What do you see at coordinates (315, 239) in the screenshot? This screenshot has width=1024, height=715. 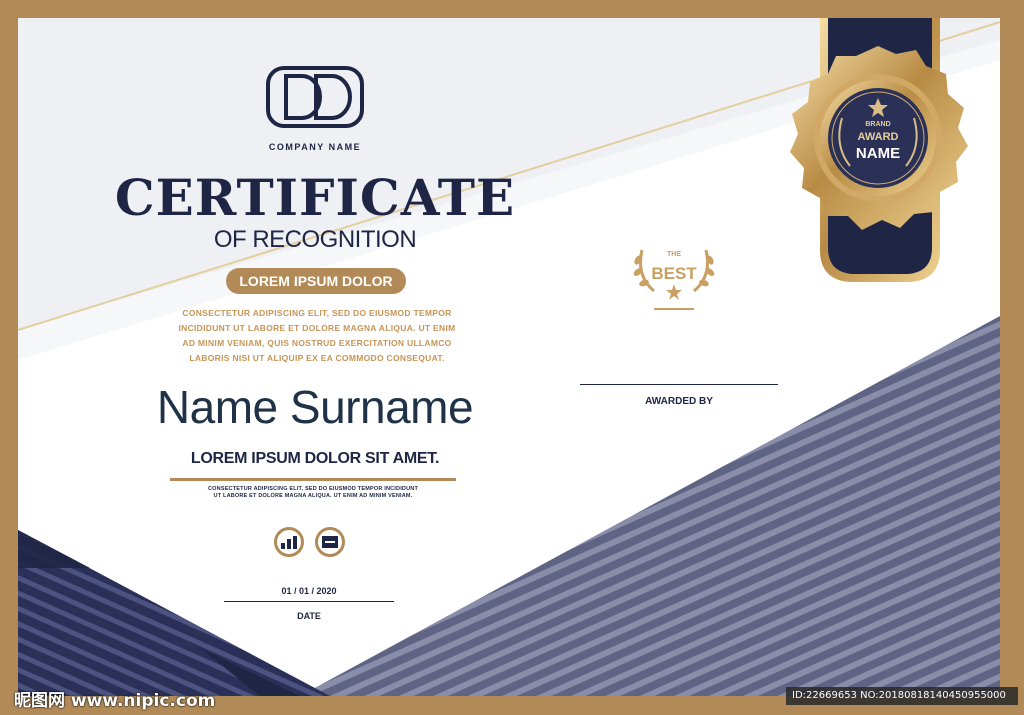 I see `certificate-subtitle: OF RECOGNITION` at bounding box center [315, 239].